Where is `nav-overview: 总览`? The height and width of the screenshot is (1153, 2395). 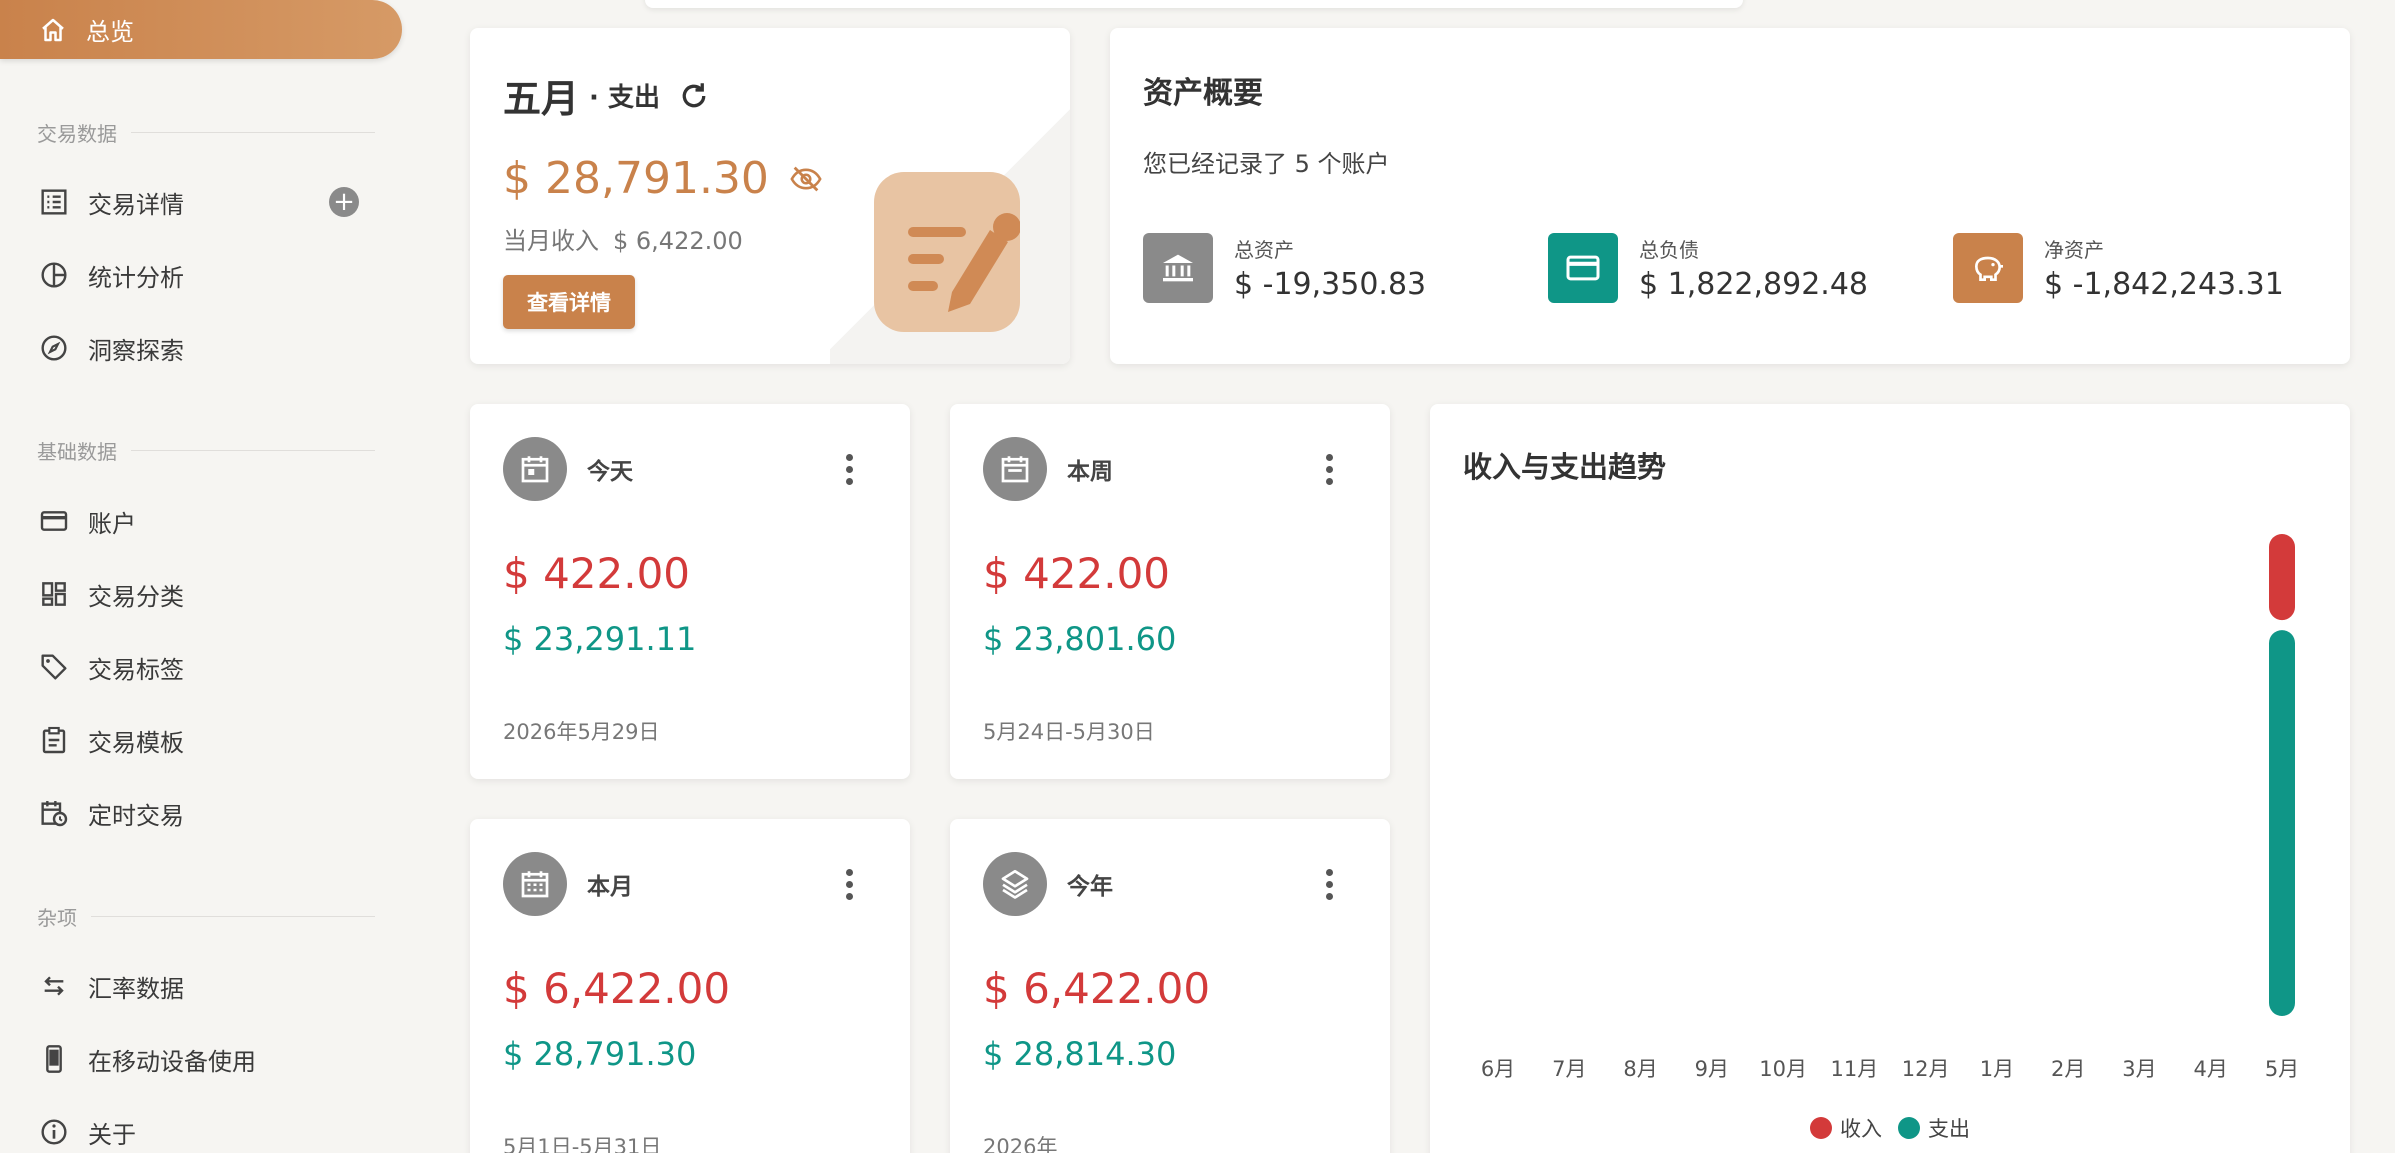 nav-overview: 总览 is located at coordinates (201, 29).